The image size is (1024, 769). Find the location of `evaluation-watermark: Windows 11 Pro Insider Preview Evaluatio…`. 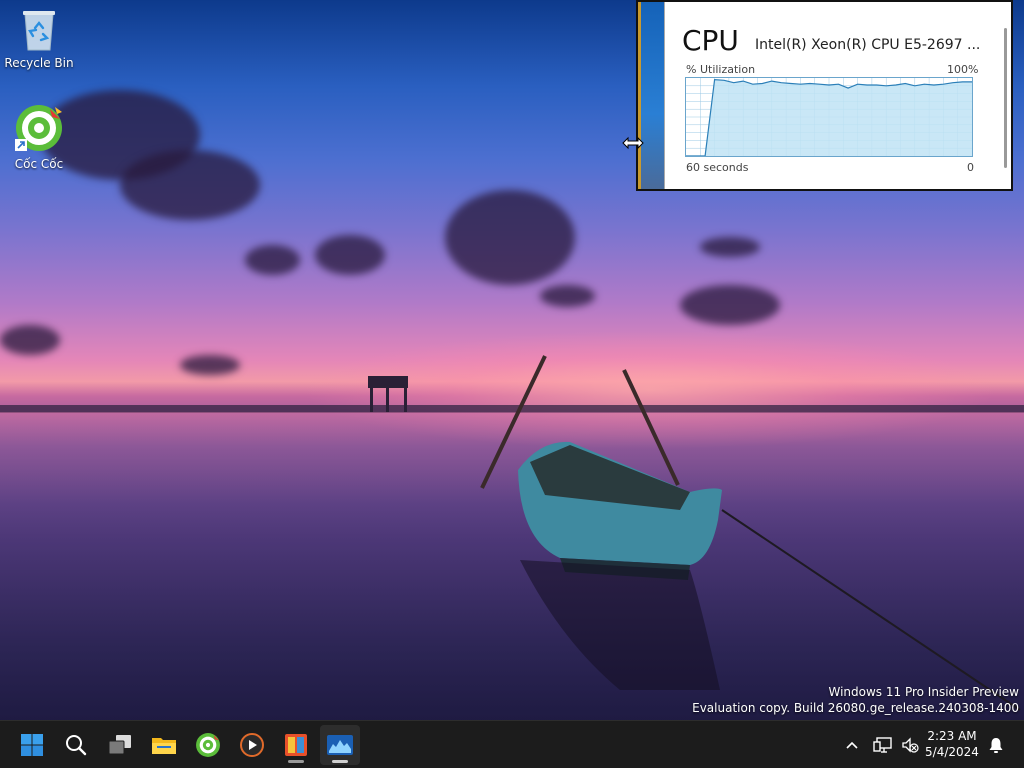

evaluation-watermark: Windows 11 Pro Insider Preview Evaluatio… is located at coordinates (855, 700).